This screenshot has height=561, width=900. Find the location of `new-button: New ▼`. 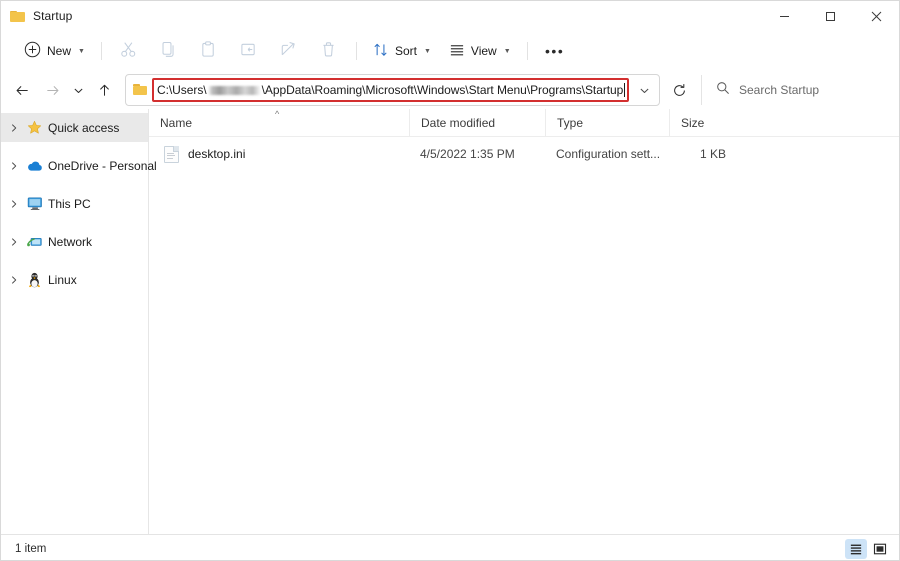

new-button: New ▼ is located at coordinates (54, 51).